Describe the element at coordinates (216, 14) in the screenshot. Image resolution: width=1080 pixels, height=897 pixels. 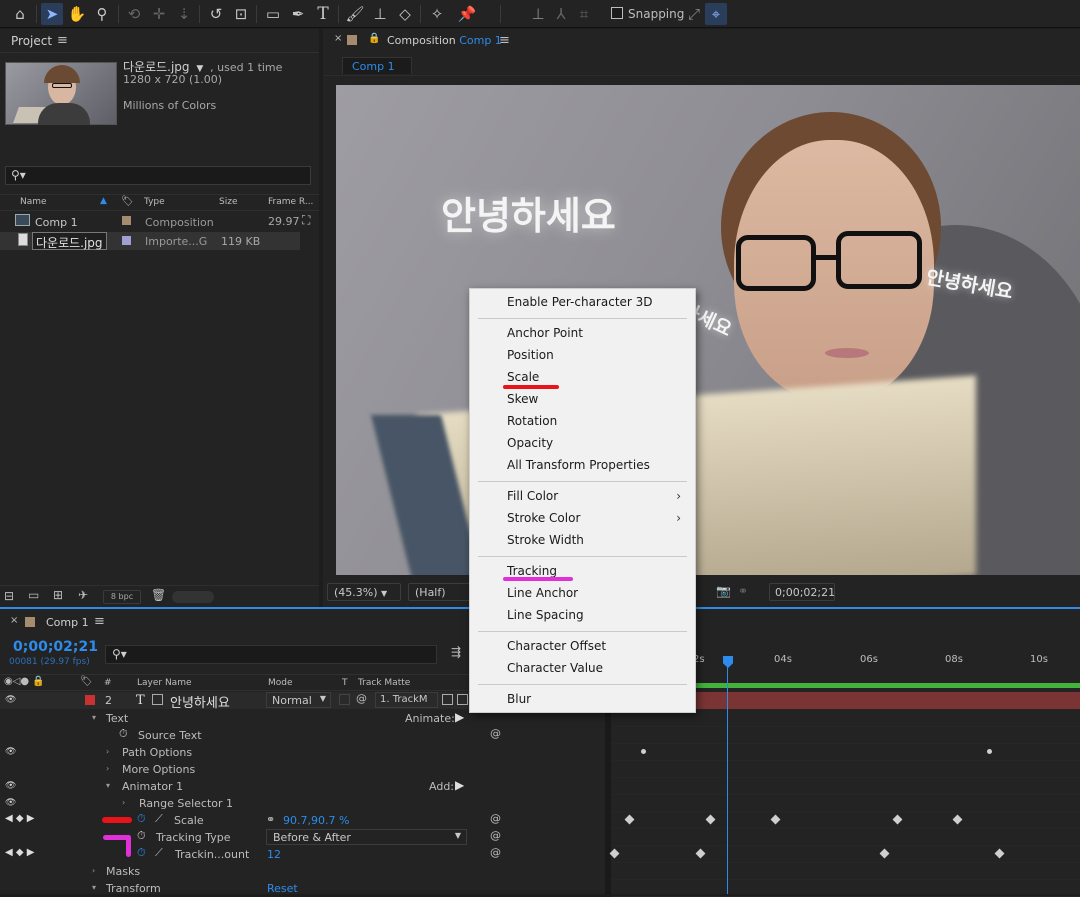
I see `rotation-tool-icon: ↺` at that location.